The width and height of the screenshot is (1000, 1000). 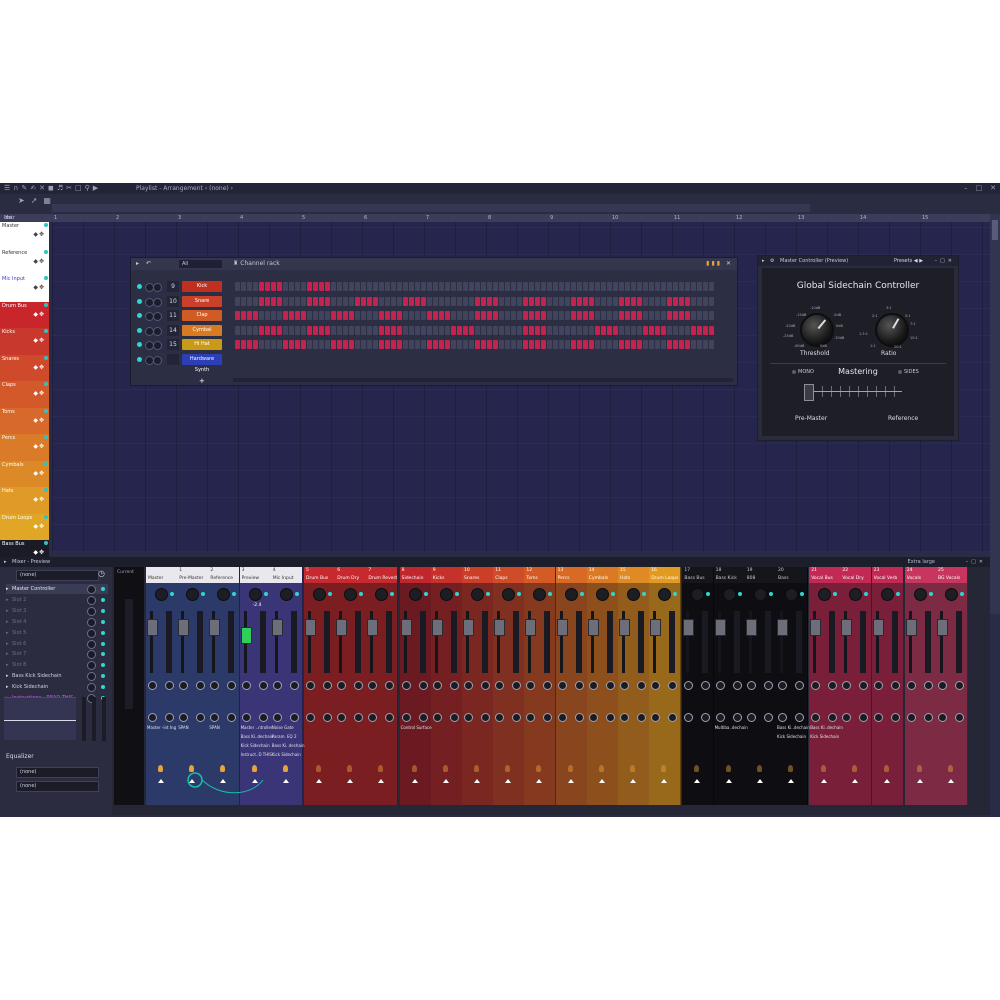 What do you see at coordinates (979, 188) in the screenshot?
I see `maximize-icon: □` at bounding box center [979, 188].